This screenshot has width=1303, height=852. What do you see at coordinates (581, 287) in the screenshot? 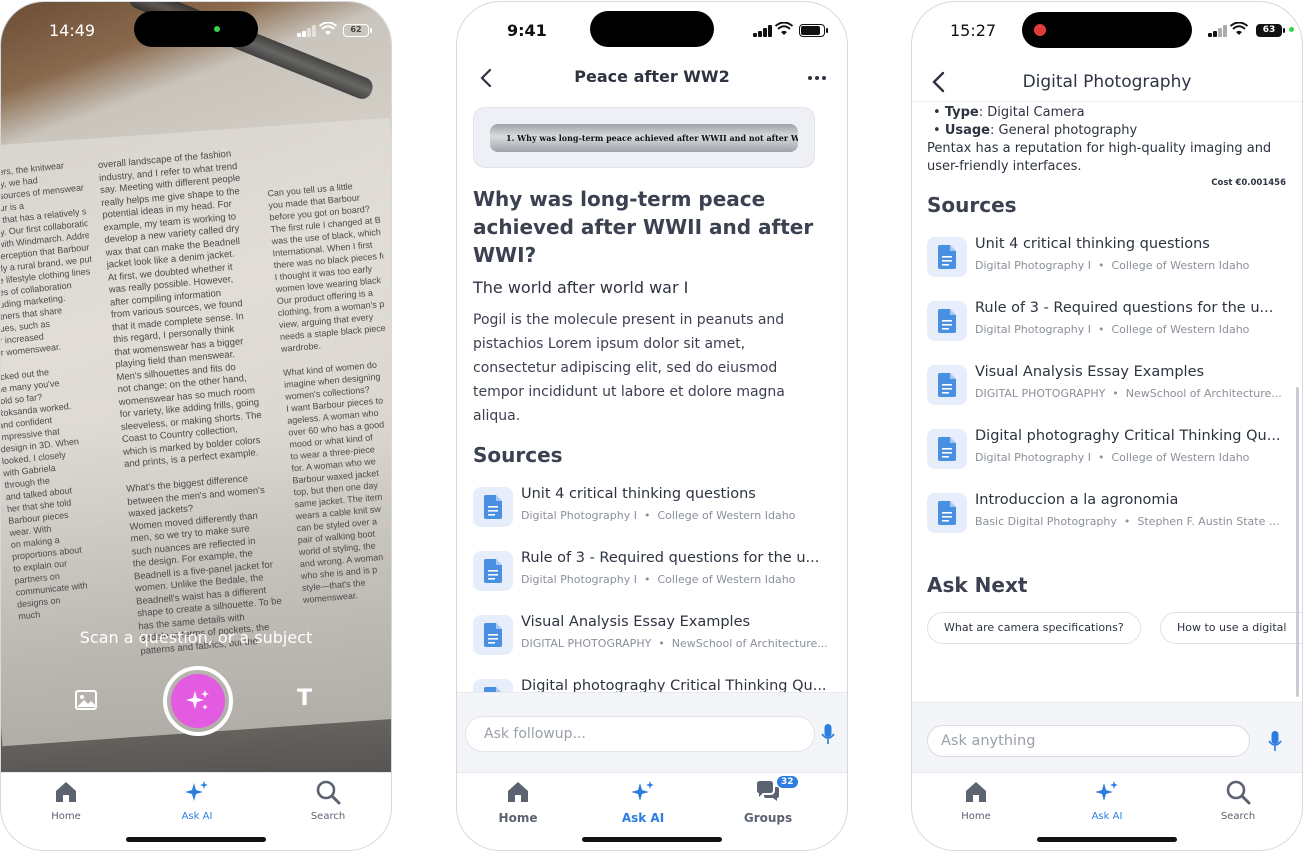
I see `answer-subheading: The world after world war I` at bounding box center [581, 287].